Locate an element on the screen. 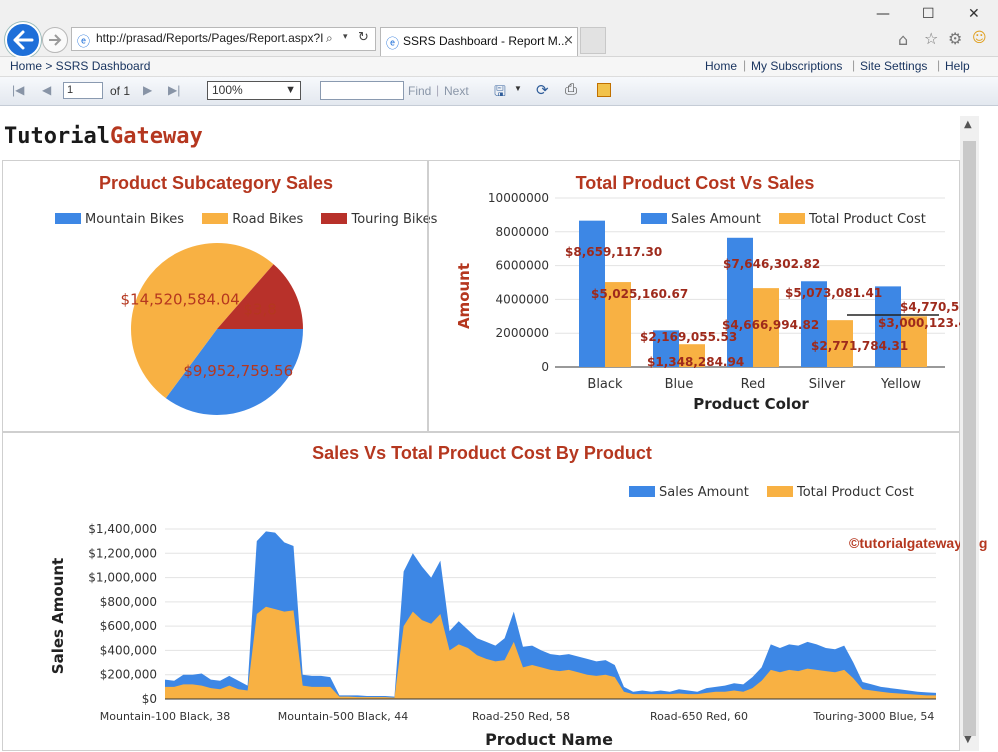 The height and width of the screenshot is (752, 998). logo-part2: Gateway is located at coordinates (156, 136).